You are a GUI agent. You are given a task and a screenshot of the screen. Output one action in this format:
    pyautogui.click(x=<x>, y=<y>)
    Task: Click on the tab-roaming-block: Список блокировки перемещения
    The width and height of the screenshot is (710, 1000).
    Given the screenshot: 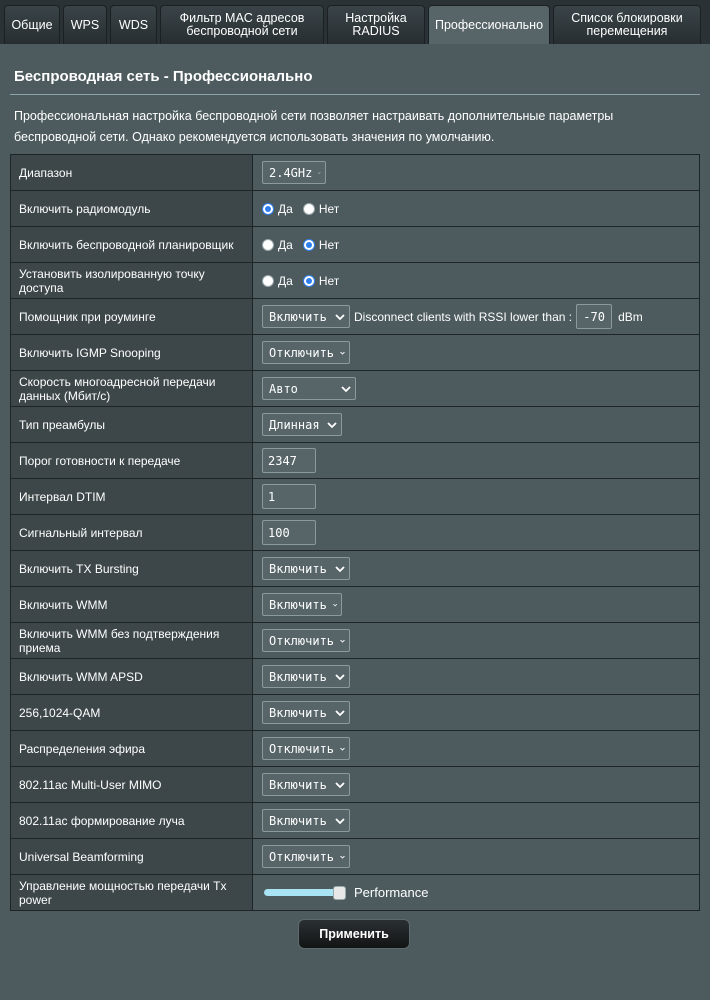 What is the action you would take?
    pyautogui.click(x=627, y=24)
    